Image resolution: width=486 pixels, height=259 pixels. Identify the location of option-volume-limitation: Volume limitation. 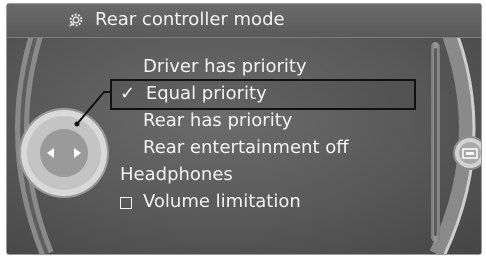
(222, 202).